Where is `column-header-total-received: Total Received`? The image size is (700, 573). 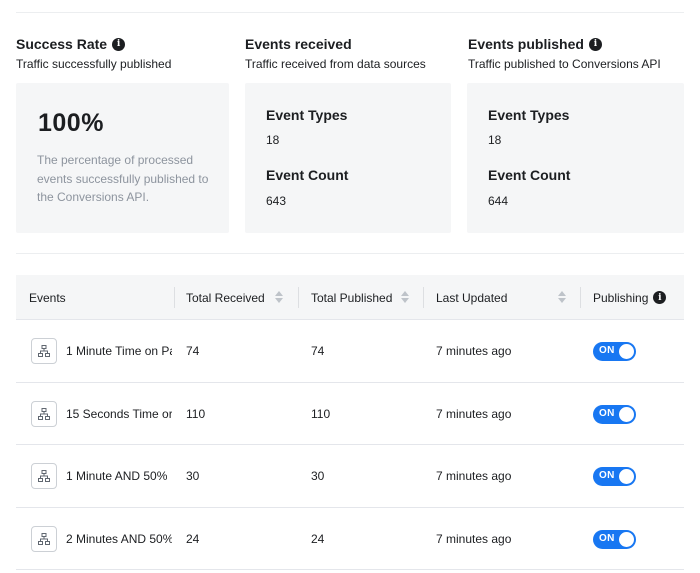
column-header-total-received: Total Received is located at coordinates (225, 297).